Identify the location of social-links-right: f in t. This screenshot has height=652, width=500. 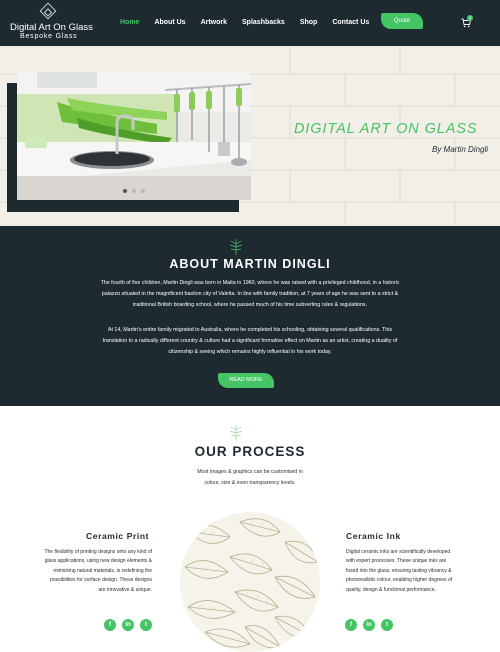
(369, 625).